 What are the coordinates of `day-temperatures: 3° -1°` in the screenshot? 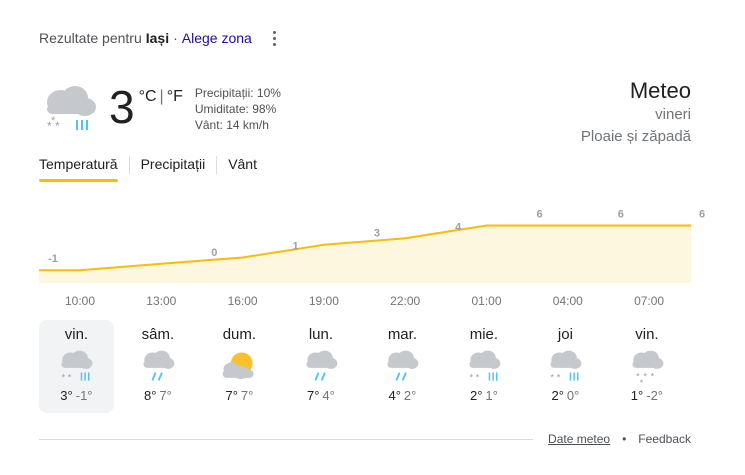 It's located at (76, 395).